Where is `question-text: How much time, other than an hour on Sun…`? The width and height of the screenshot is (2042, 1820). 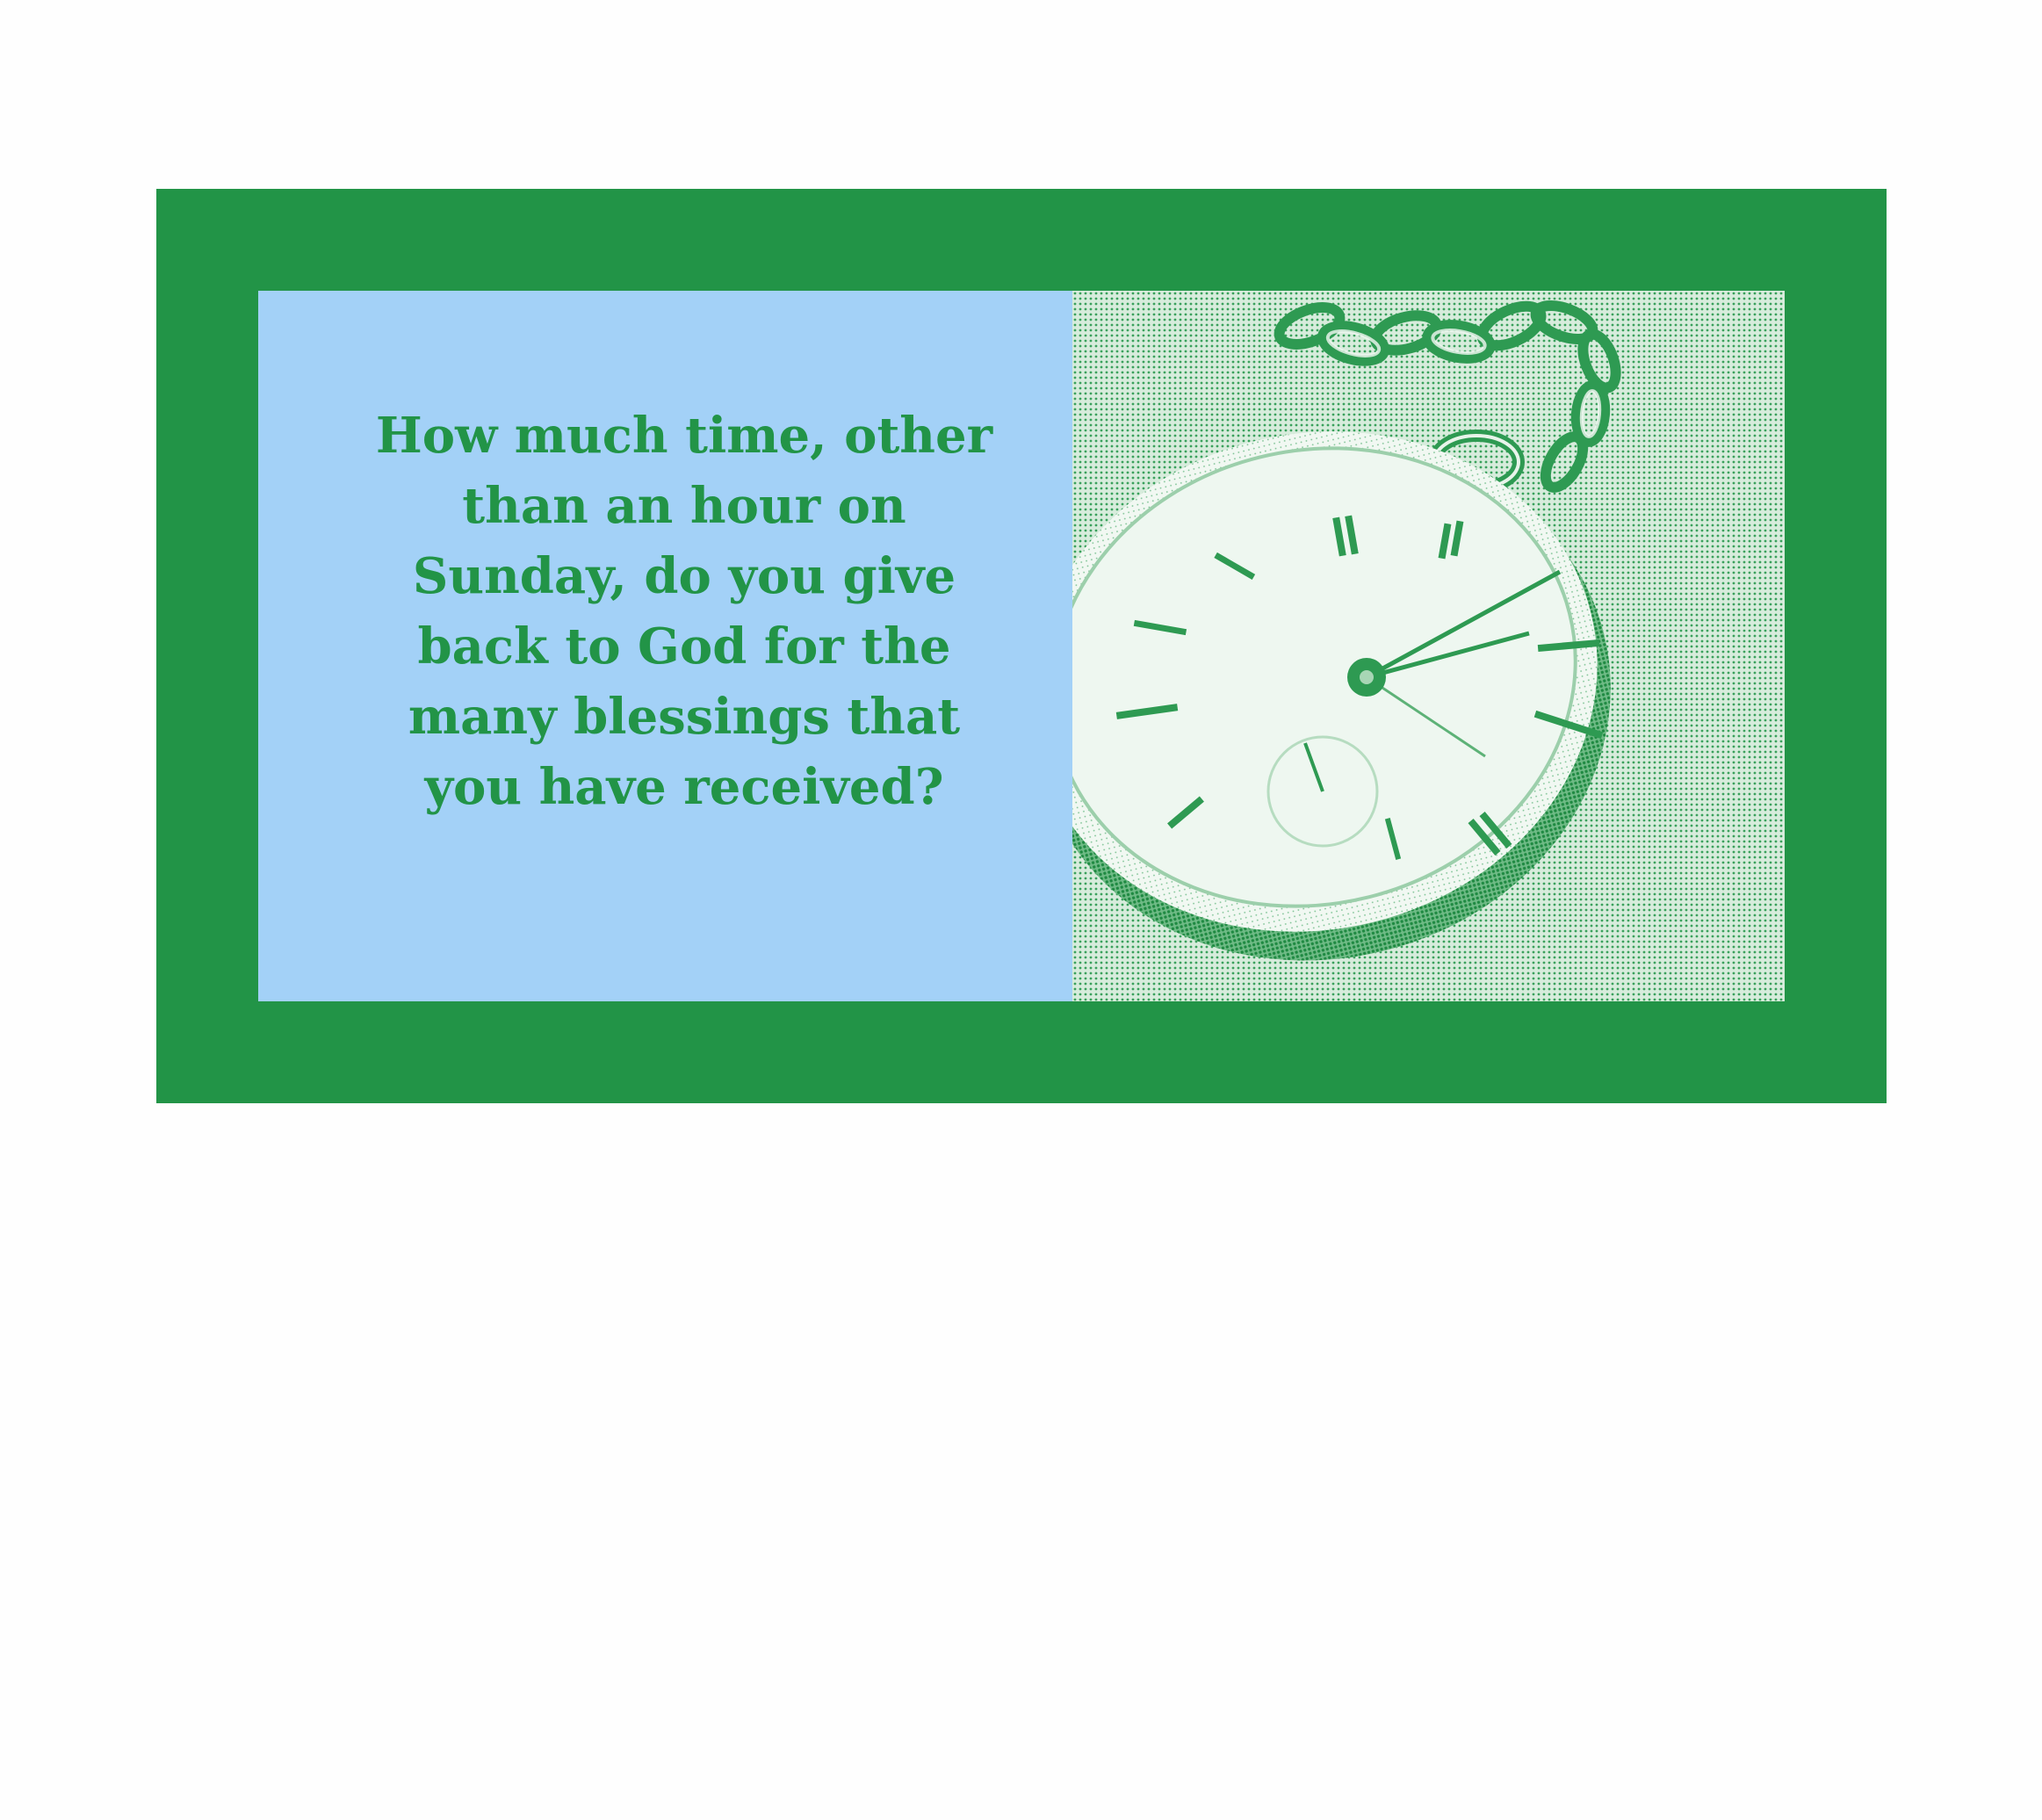
question-text: How much time, other than an hour on Sun… is located at coordinates (684, 611).